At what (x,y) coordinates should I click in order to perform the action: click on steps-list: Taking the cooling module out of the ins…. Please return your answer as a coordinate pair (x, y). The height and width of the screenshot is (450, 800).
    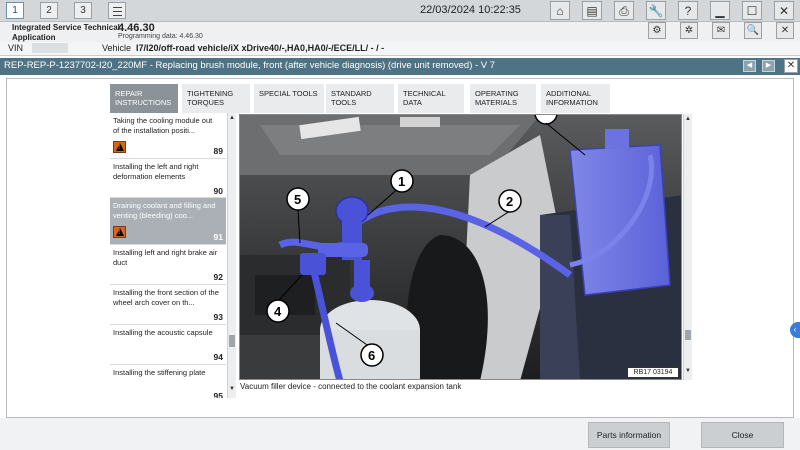
    Looking at the image, I should click on (168, 255).